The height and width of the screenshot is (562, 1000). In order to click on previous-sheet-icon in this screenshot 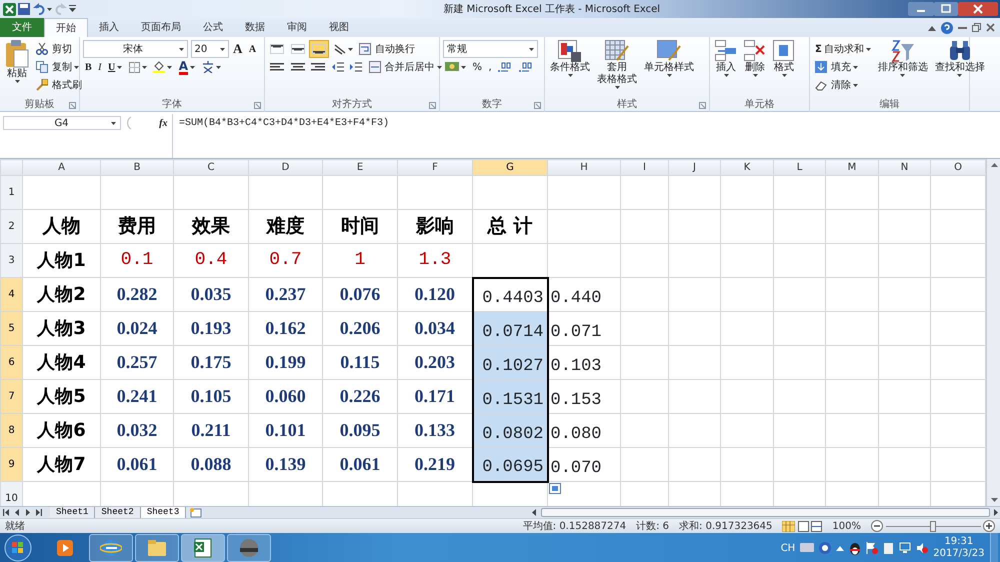, I will do `click(17, 512)`.